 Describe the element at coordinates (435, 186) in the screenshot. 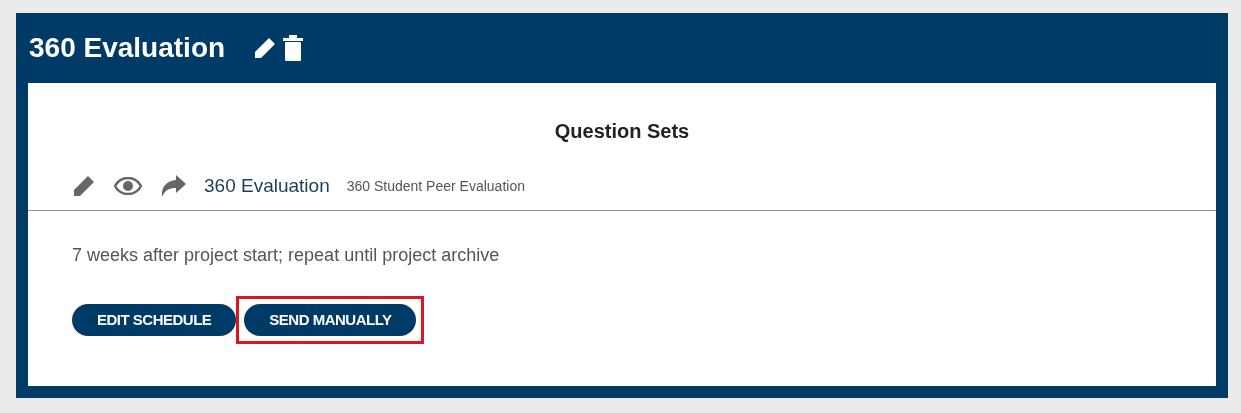

I see `question-set-description: 360 Student Peer Evaluation` at that location.